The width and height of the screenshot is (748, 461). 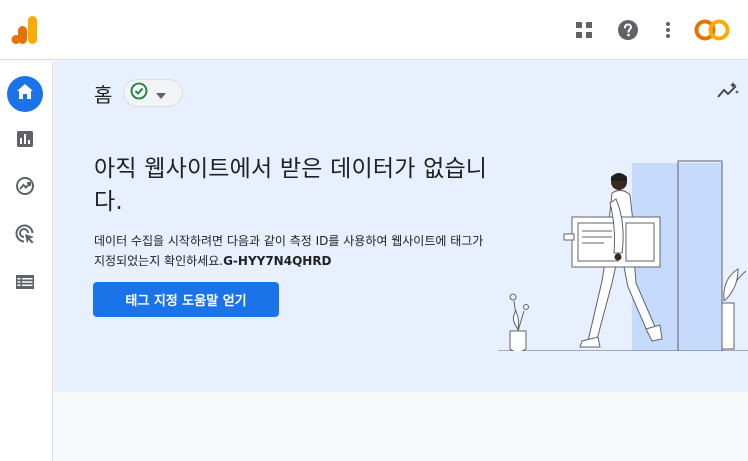 I want to click on account-avatar, so click(x=712, y=30).